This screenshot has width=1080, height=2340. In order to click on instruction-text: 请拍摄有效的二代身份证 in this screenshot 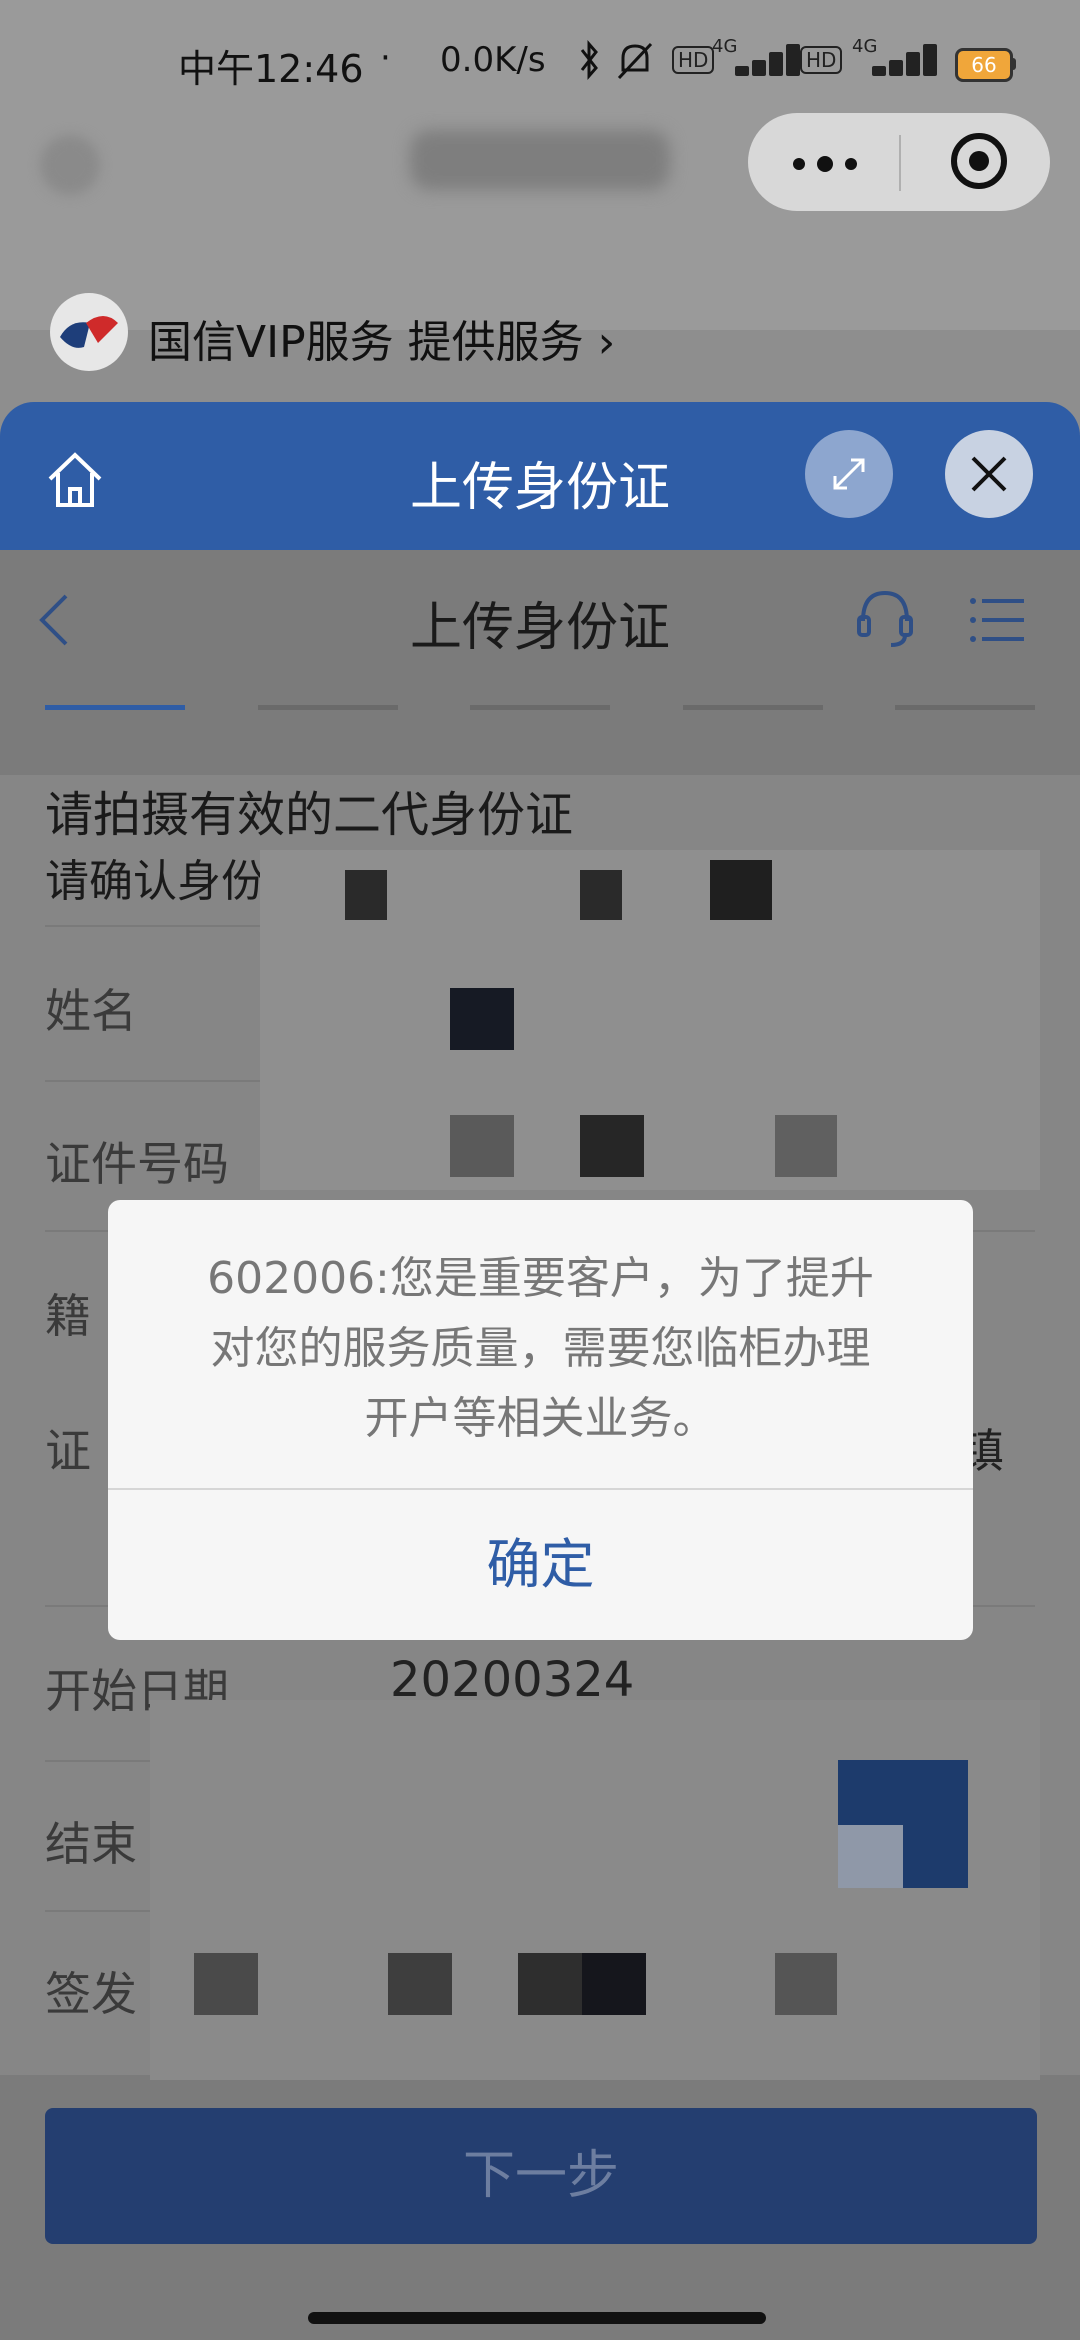, I will do `click(309, 815)`.